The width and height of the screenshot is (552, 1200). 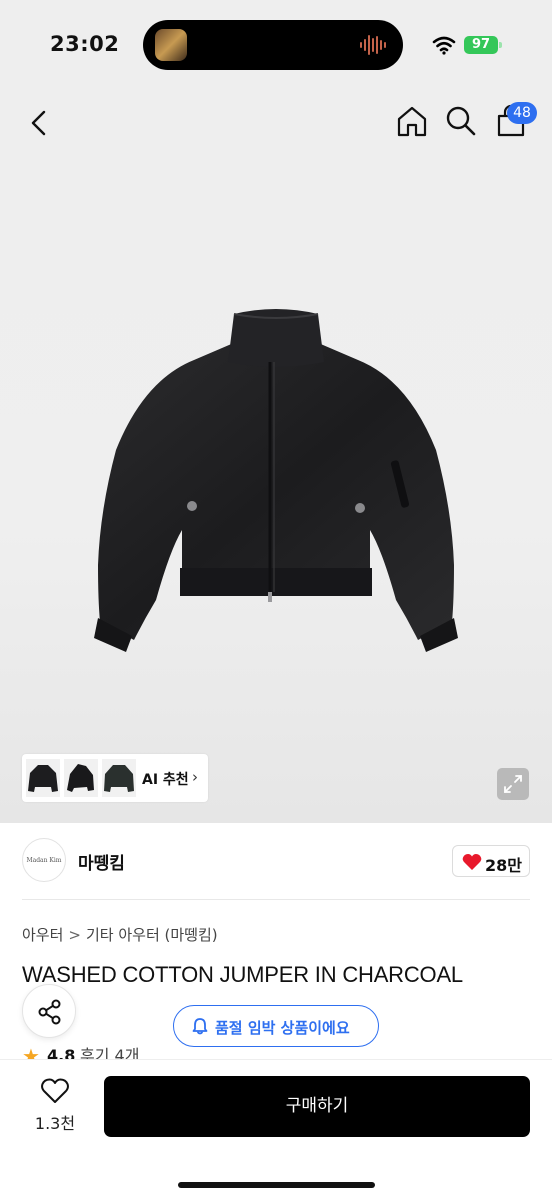 I want to click on heart-filled-icon, so click(x=472, y=862).